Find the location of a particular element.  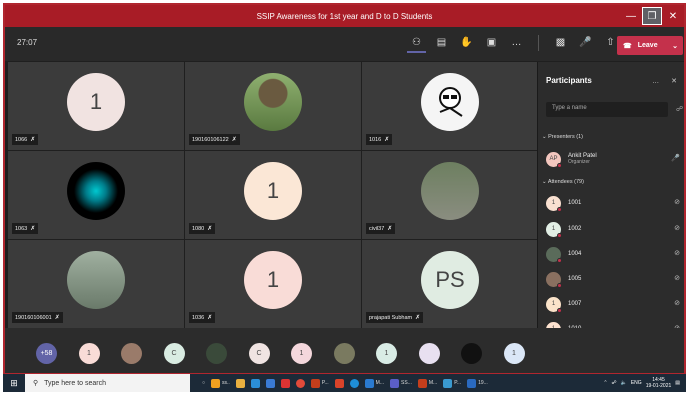

phone-icon: ☎ is located at coordinates (627, 46).